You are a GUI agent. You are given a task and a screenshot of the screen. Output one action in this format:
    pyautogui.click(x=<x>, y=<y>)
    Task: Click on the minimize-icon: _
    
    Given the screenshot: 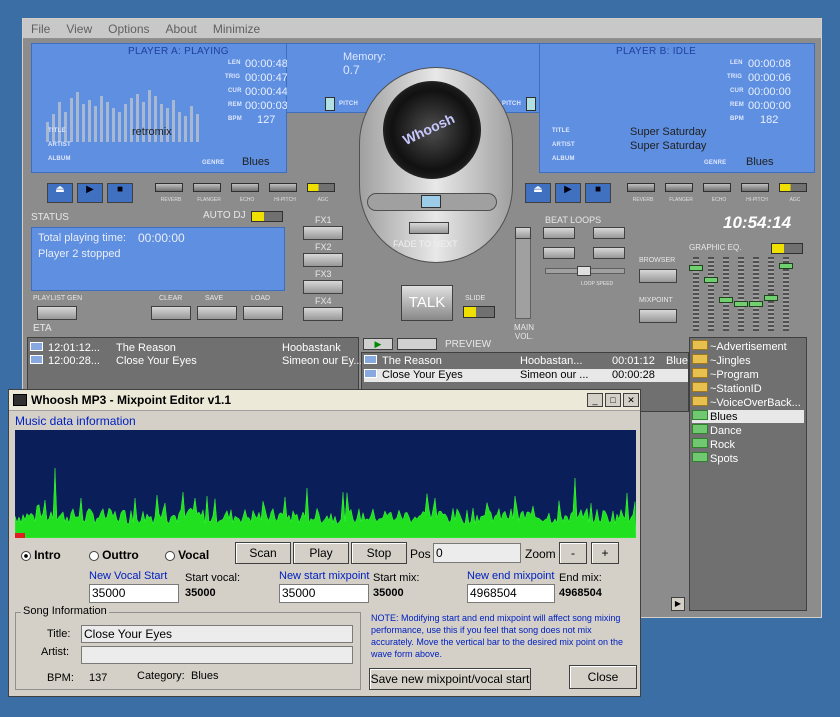 What is the action you would take?
    pyautogui.click(x=595, y=400)
    